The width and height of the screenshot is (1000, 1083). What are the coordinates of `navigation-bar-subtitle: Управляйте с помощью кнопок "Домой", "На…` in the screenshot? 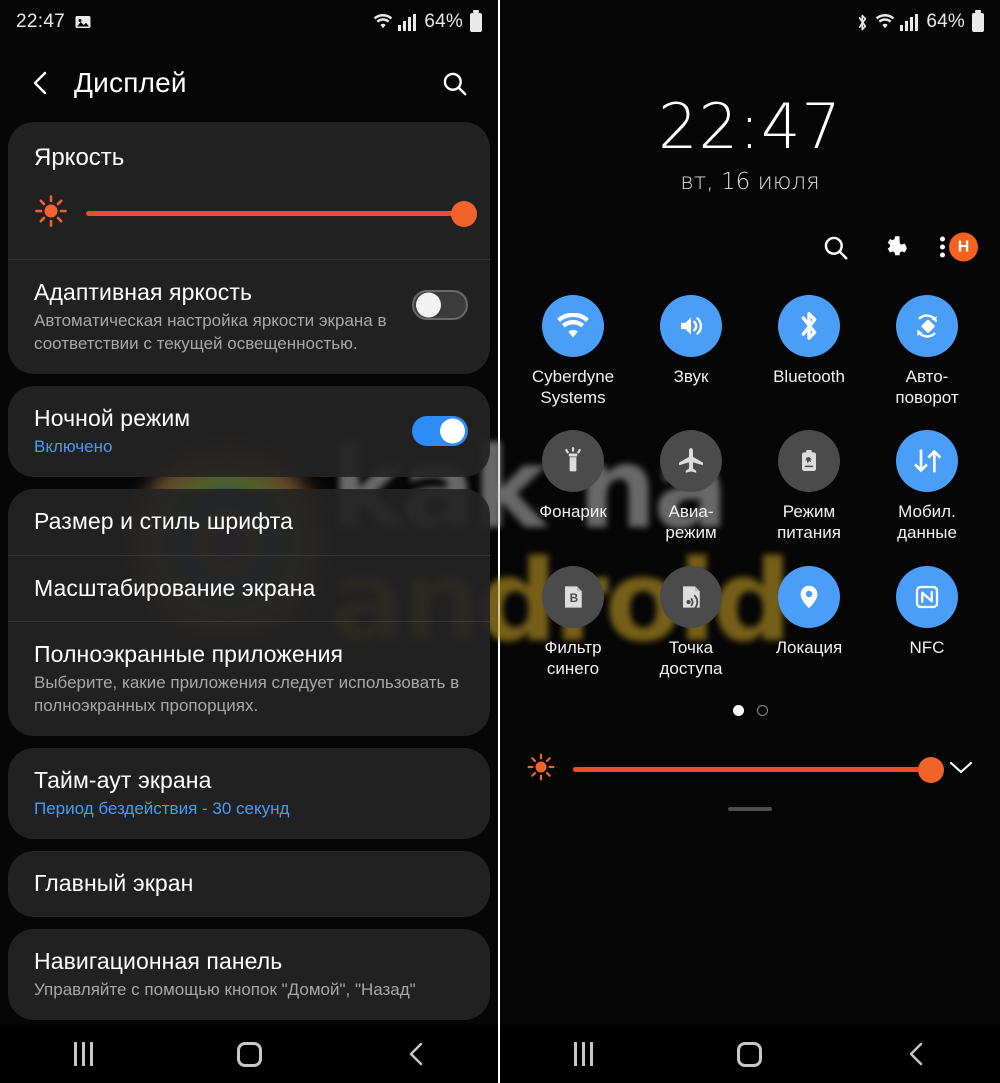 It's located at (225, 990).